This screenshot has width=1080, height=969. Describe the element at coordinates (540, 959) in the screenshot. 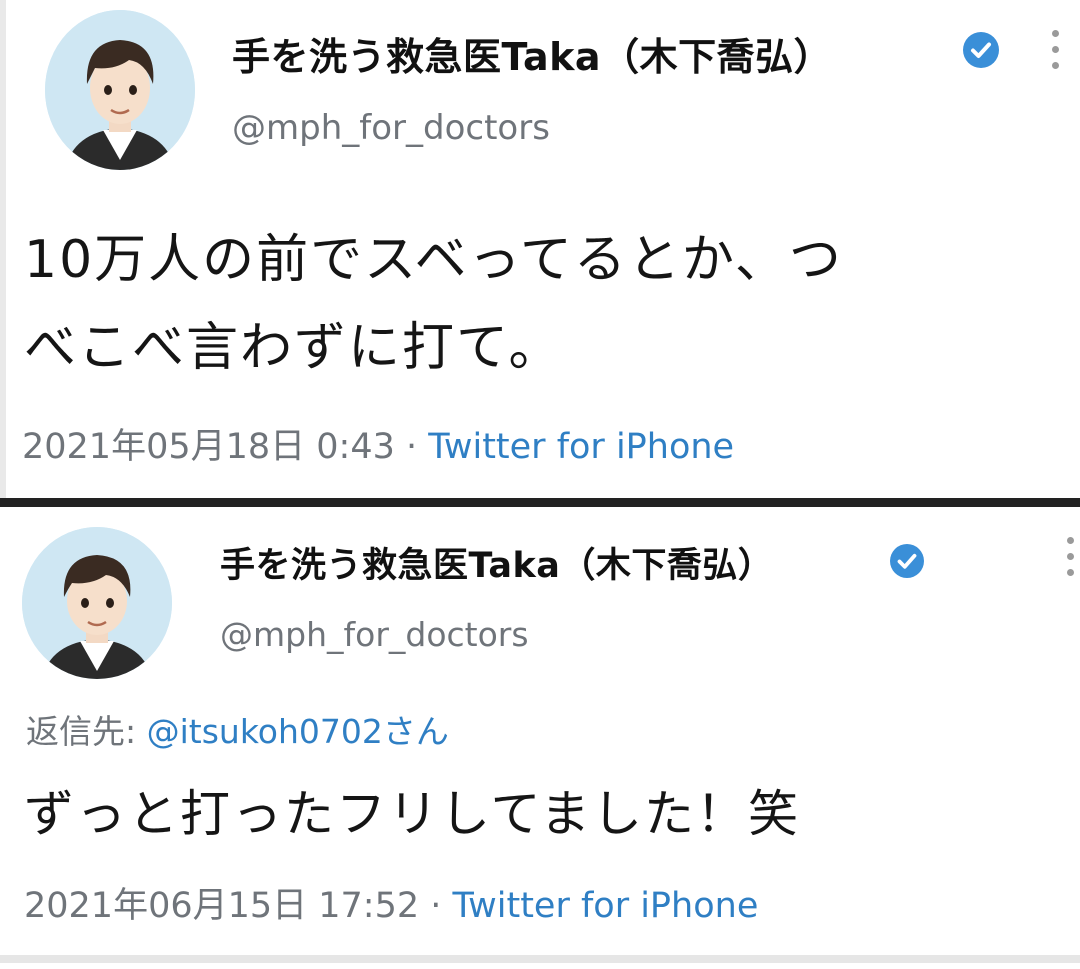

I see `bottom-divider` at that location.